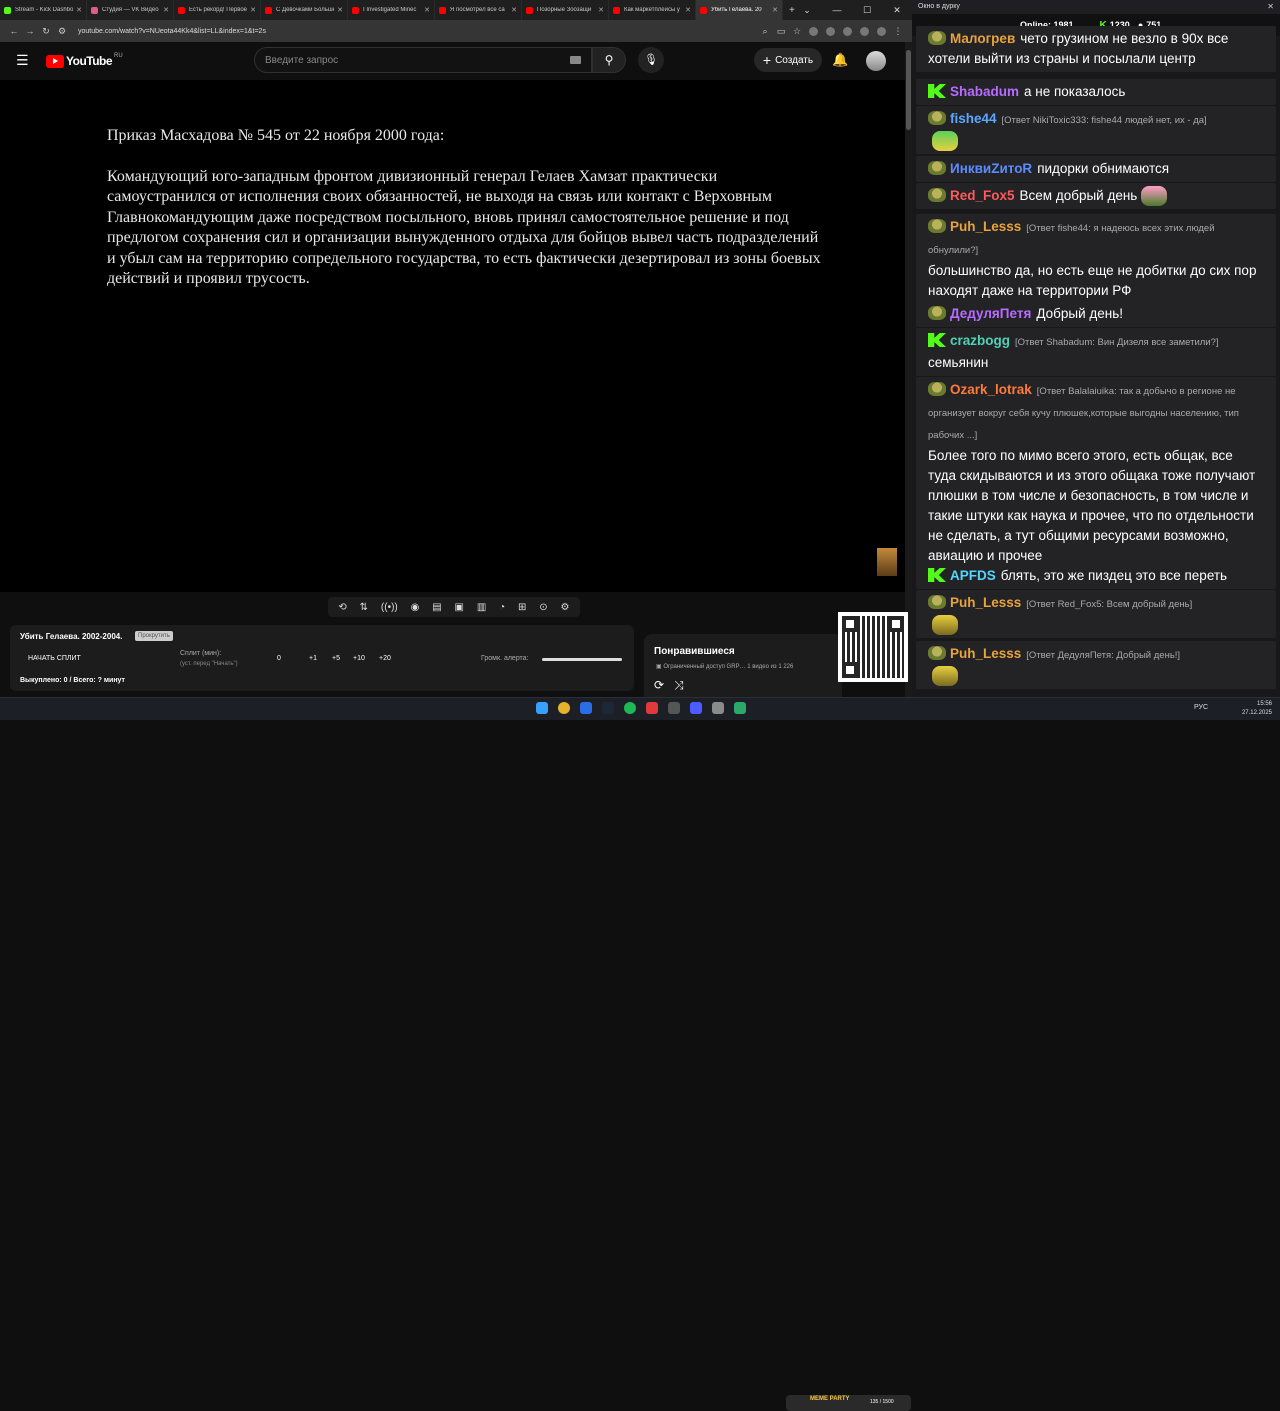 The height and width of the screenshot is (1411, 1280). What do you see at coordinates (391, 10) in the screenshot?
I see `browser-tab: I Investigated Minec ✕` at bounding box center [391, 10].